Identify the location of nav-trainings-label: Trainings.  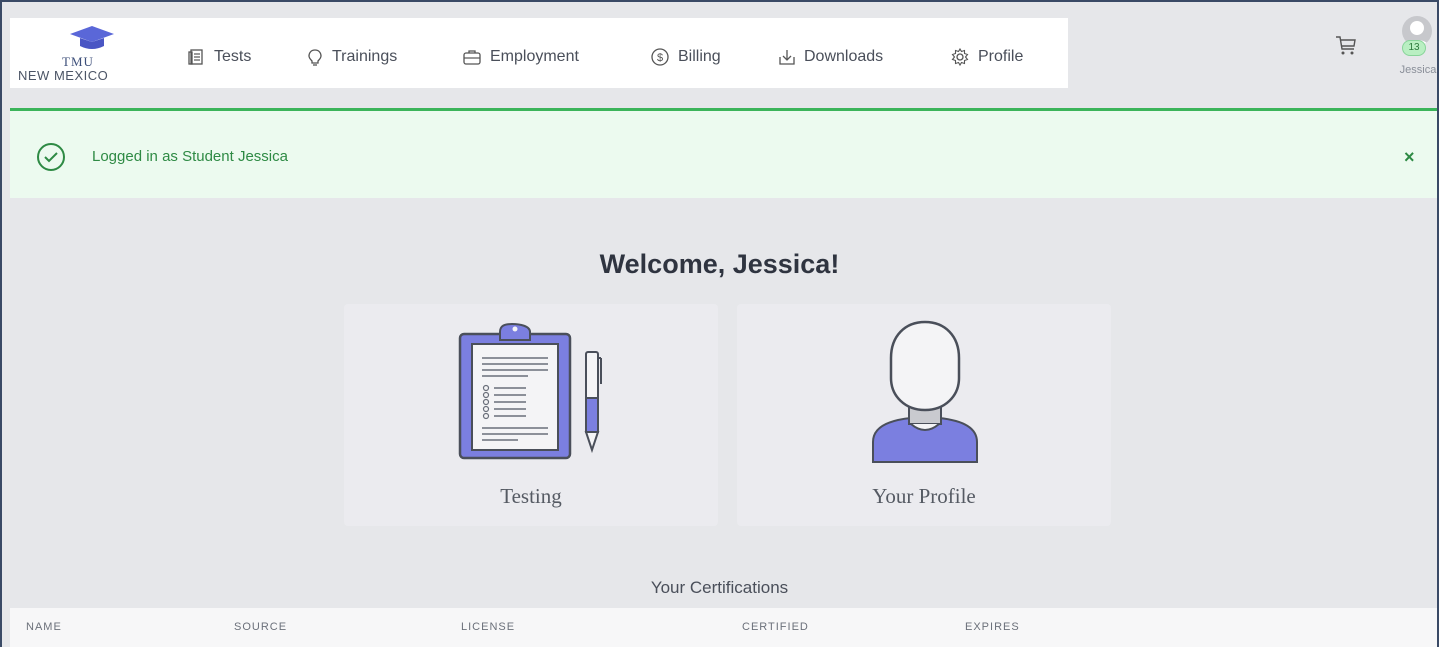
(365, 56).